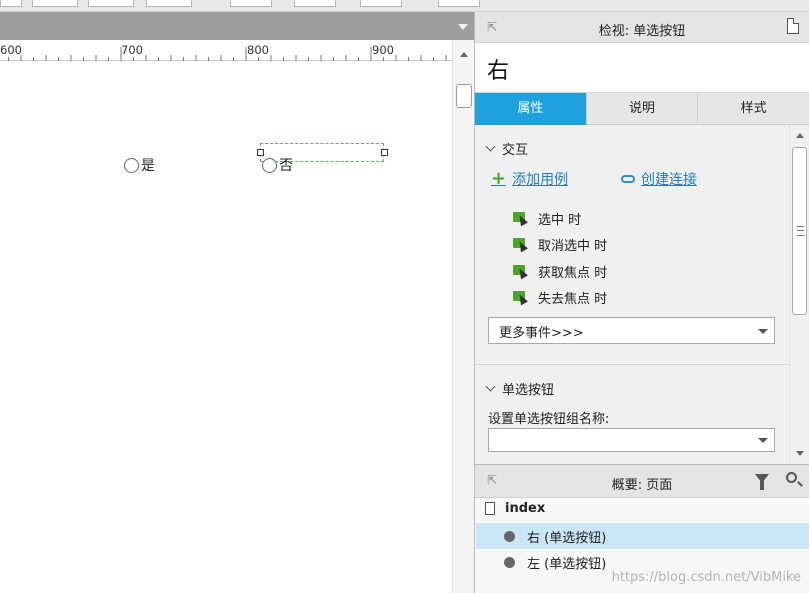 The height and width of the screenshot is (593, 809). What do you see at coordinates (549, 419) in the screenshot?
I see `group-name-label: 设置单选按钮组名称:` at bounding box center [549, 419].